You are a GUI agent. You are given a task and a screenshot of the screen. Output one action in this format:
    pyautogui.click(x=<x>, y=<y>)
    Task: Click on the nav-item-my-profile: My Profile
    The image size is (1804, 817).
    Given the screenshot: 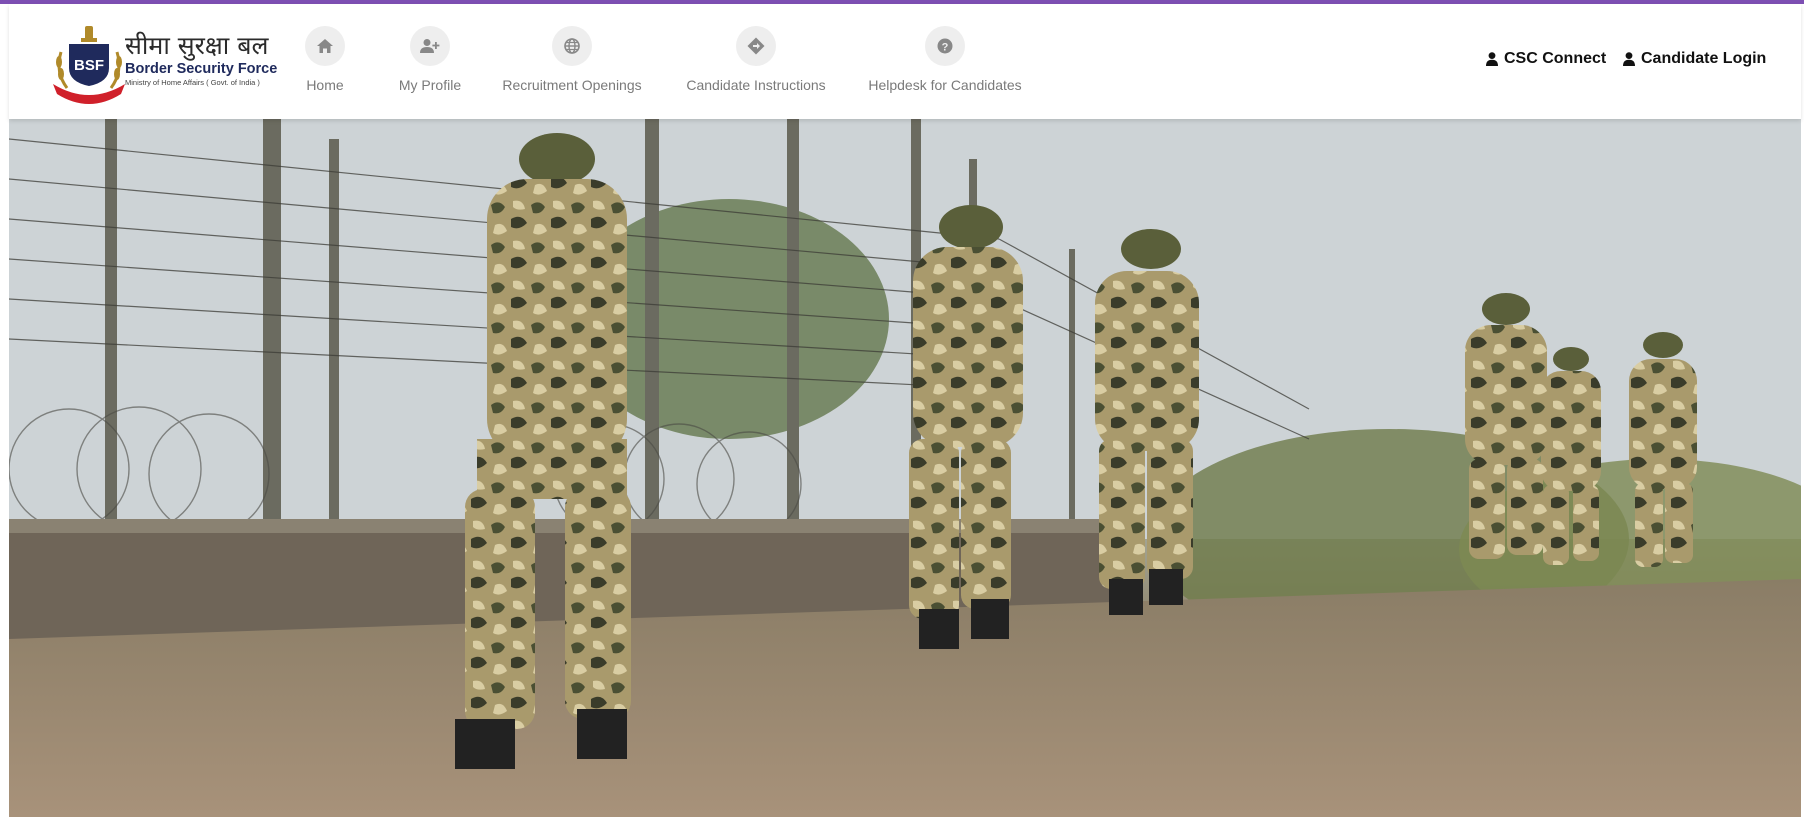 What is the action you would take?
    pyautogui.click(x=430, y=66)
    